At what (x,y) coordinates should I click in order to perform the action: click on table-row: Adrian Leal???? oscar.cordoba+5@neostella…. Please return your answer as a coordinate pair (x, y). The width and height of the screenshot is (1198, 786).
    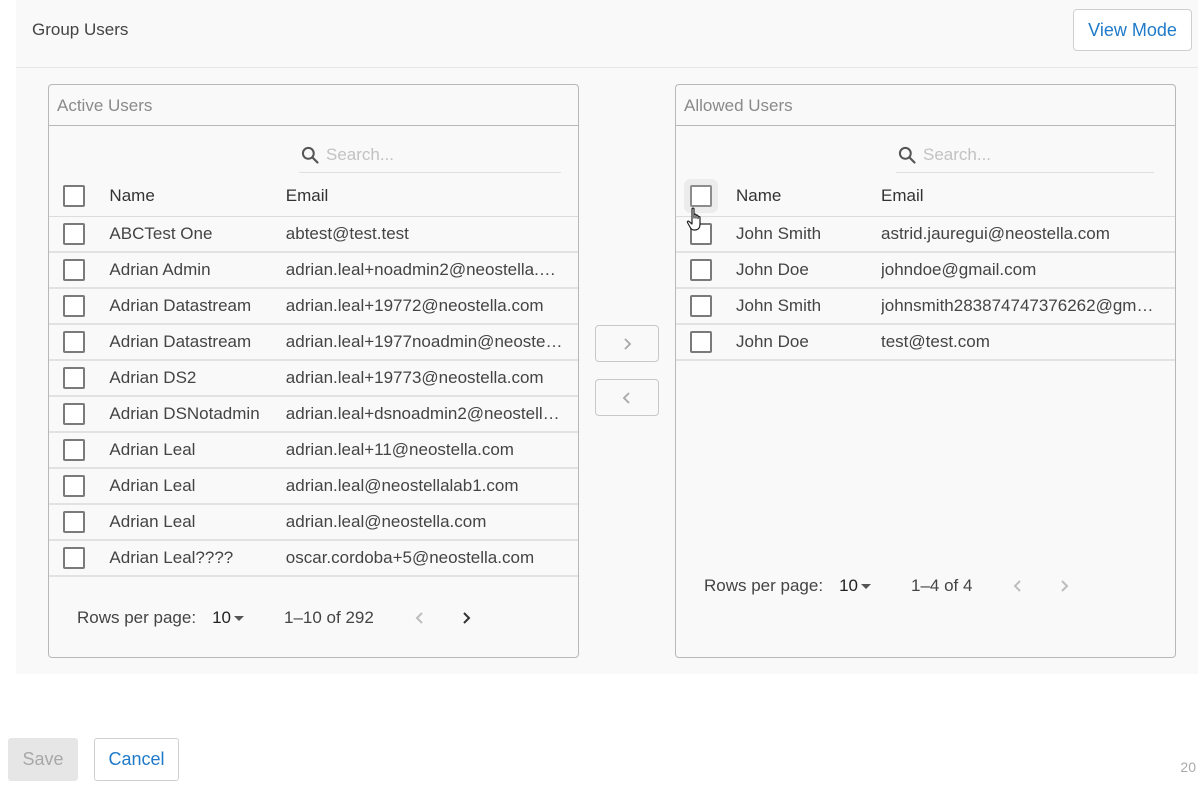
    Looking at the image, I should click on (313, 558).